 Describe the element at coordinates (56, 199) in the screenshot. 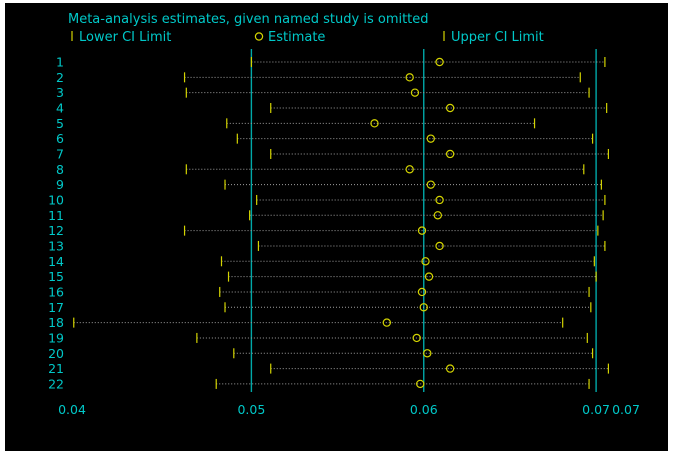

I see `study-label: 10` at that location.